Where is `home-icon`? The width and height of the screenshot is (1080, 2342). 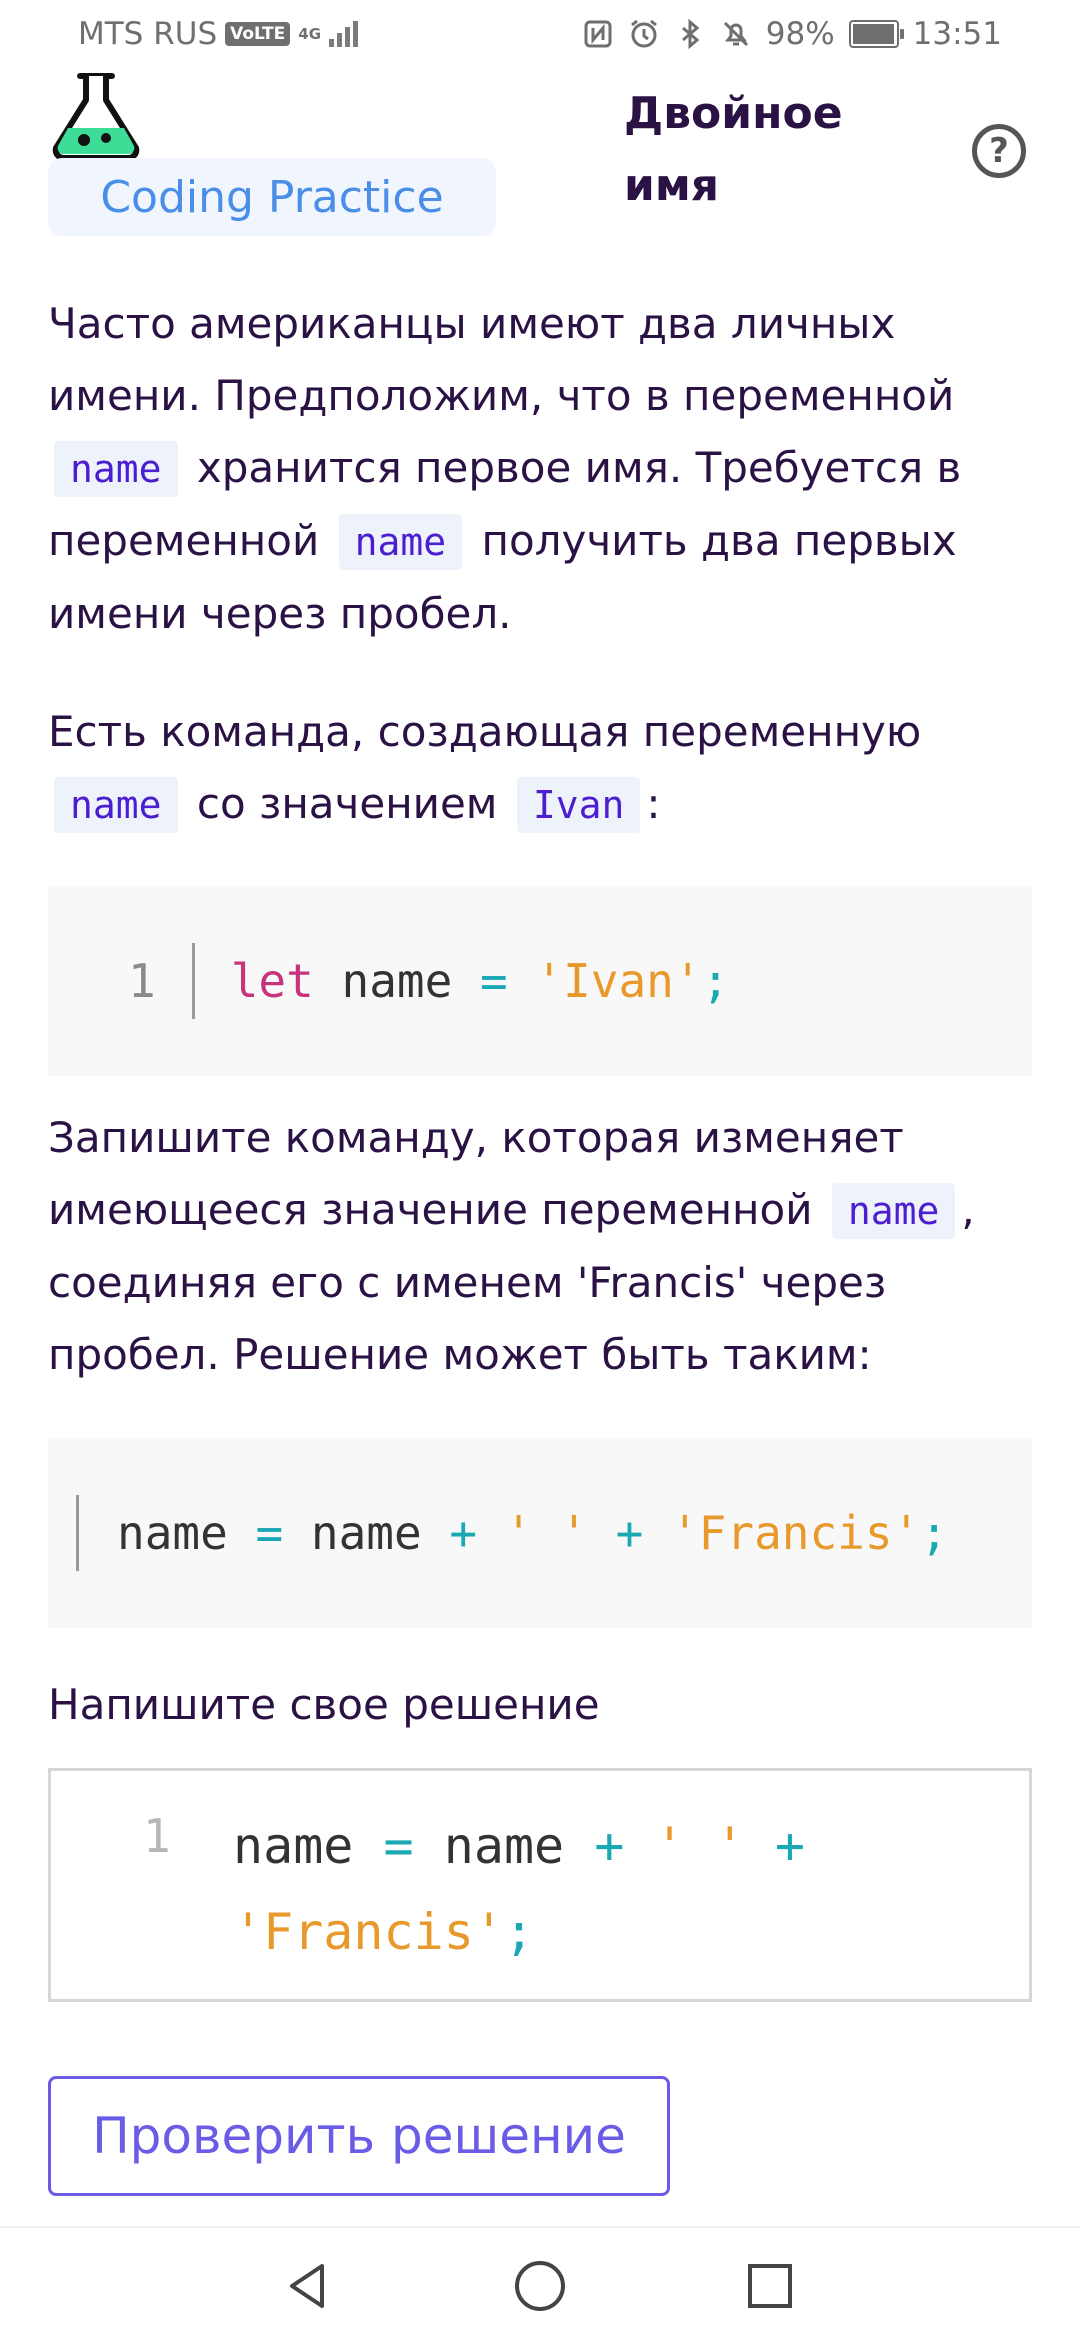 home-icon is located at coordinates (540, 2286).